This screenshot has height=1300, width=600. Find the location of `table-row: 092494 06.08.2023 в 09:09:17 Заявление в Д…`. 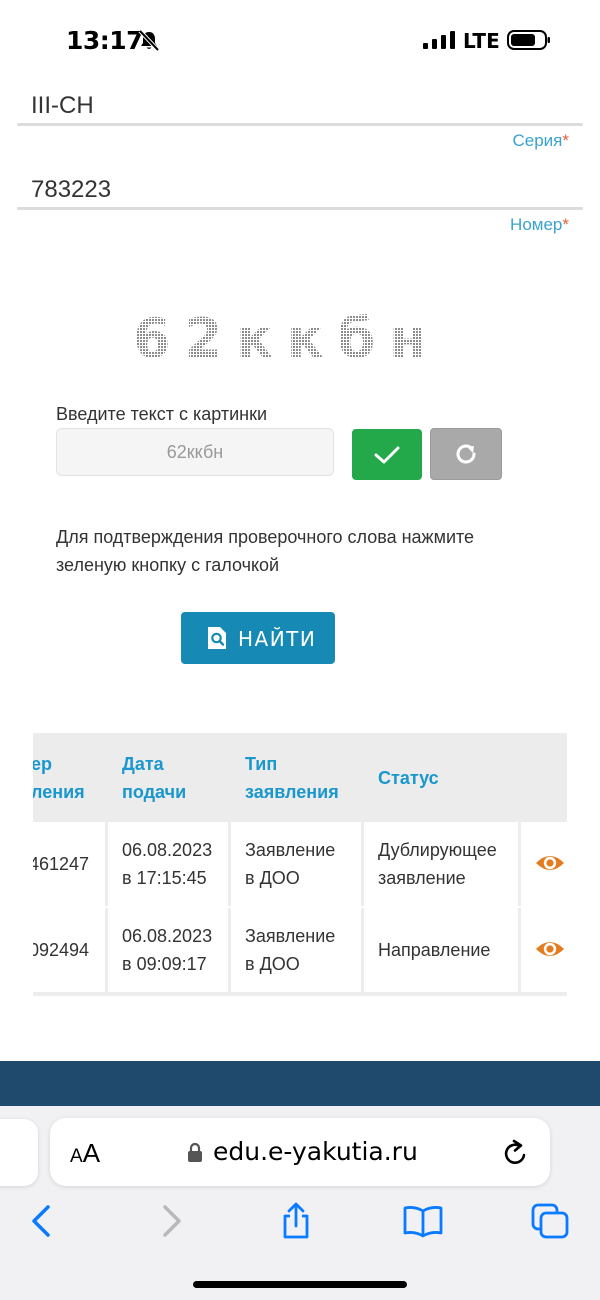

table-row: 092494 06.08.2023 в 09:09:17 Заявление в Д… is located at coordinates (300, 952).